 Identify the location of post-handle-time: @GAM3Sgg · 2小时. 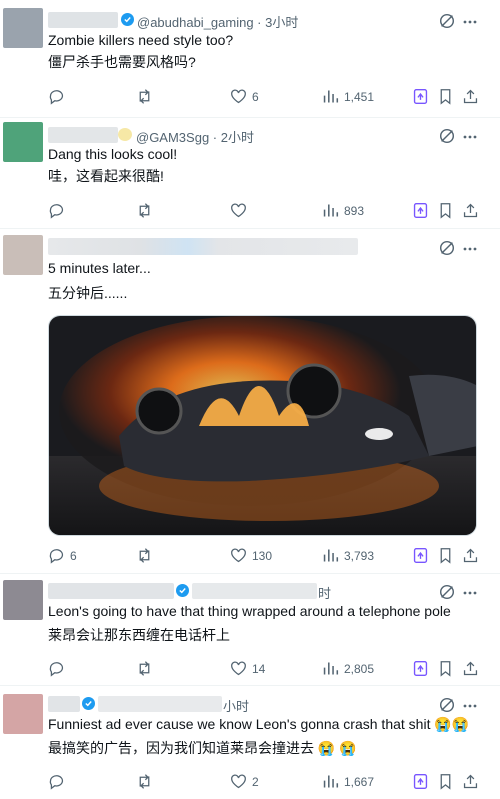
(195, 136).